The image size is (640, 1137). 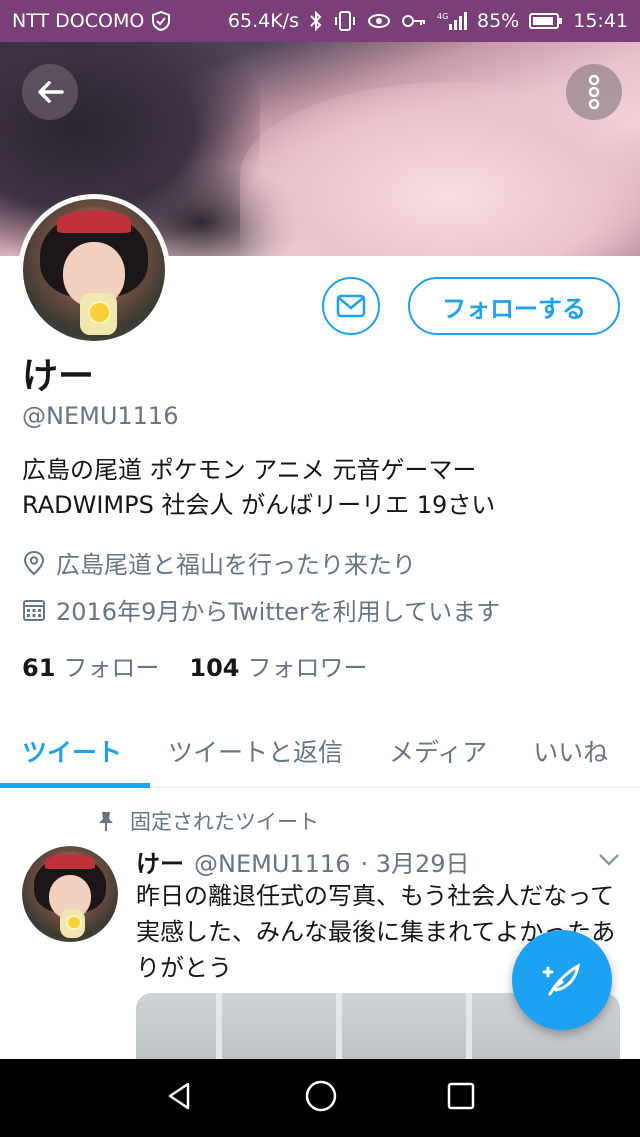 I want to click on follow-button: フォローする, so click(x=514, y=306).